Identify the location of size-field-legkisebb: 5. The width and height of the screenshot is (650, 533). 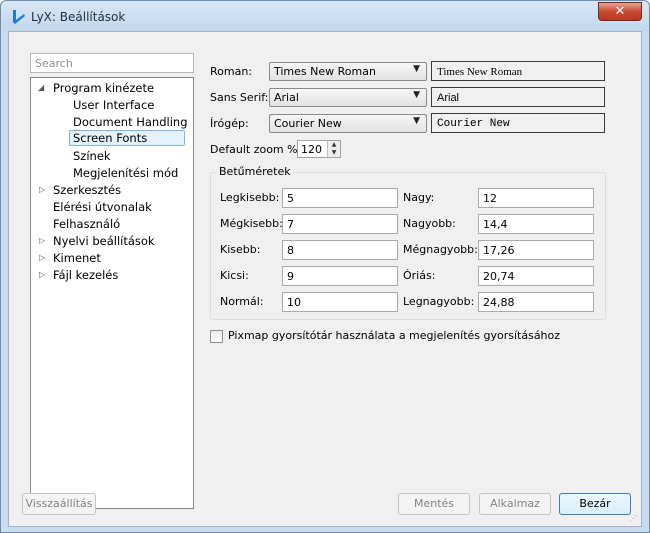
(340, 198).